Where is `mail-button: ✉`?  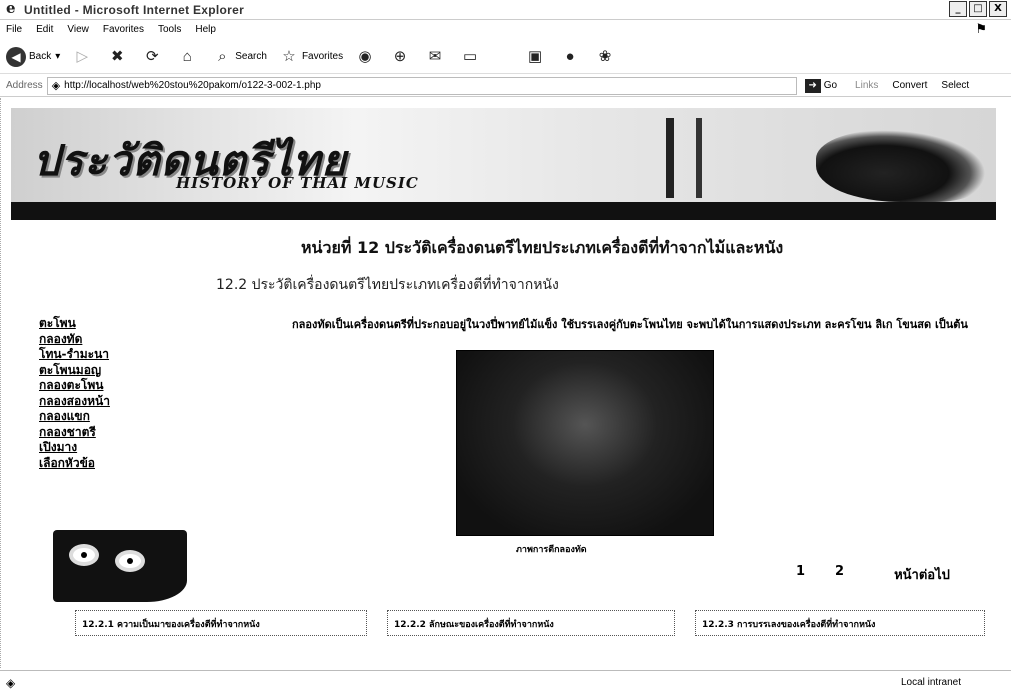
mail-button: ✉ is located at coordinates (436, 57).